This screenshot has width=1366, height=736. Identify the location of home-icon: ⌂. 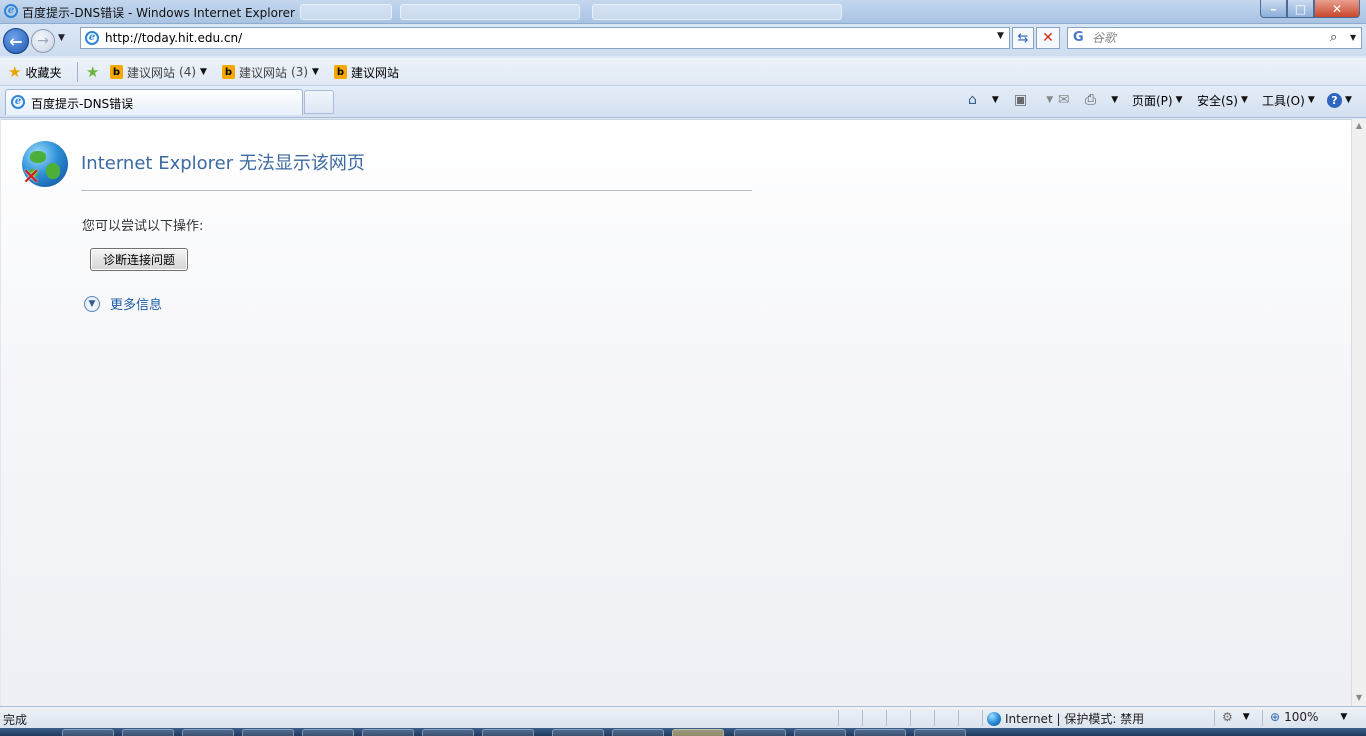
(972, 100).